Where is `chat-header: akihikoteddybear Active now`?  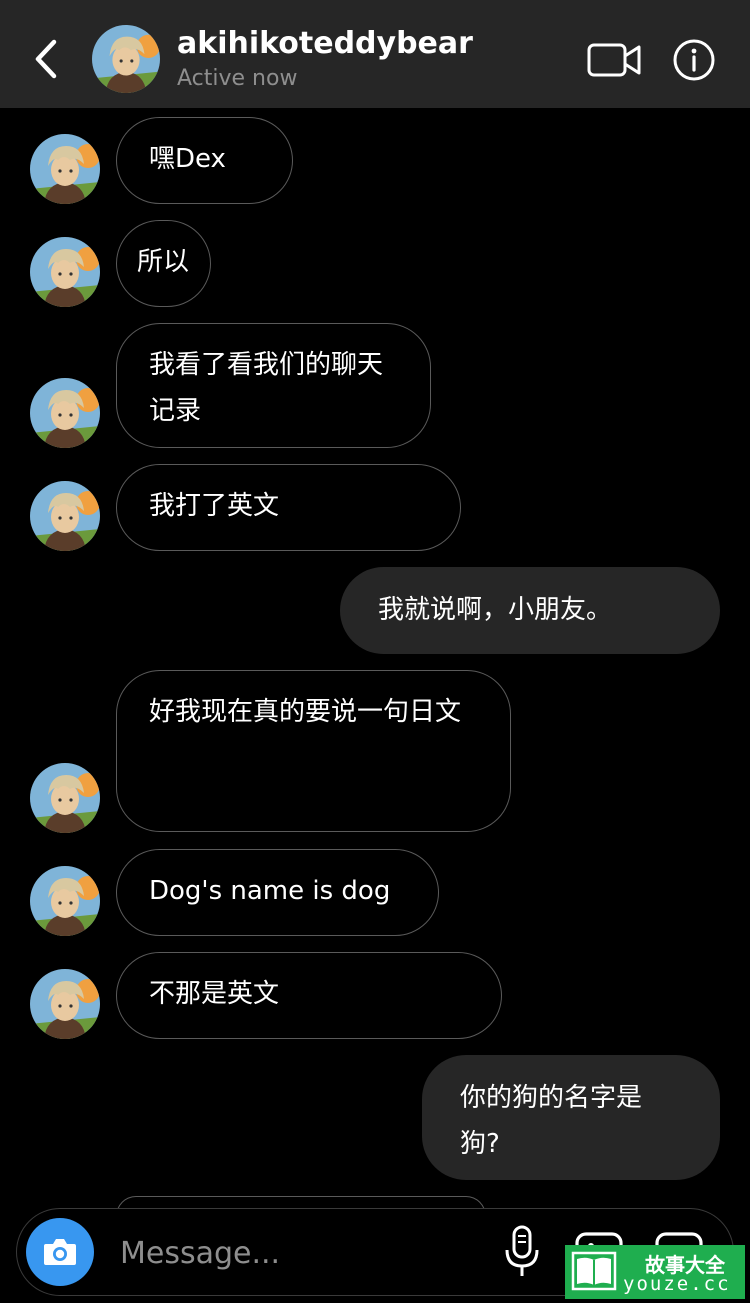
chat-header: akihikoteddybear Active now is located at coordinates (375, 54).